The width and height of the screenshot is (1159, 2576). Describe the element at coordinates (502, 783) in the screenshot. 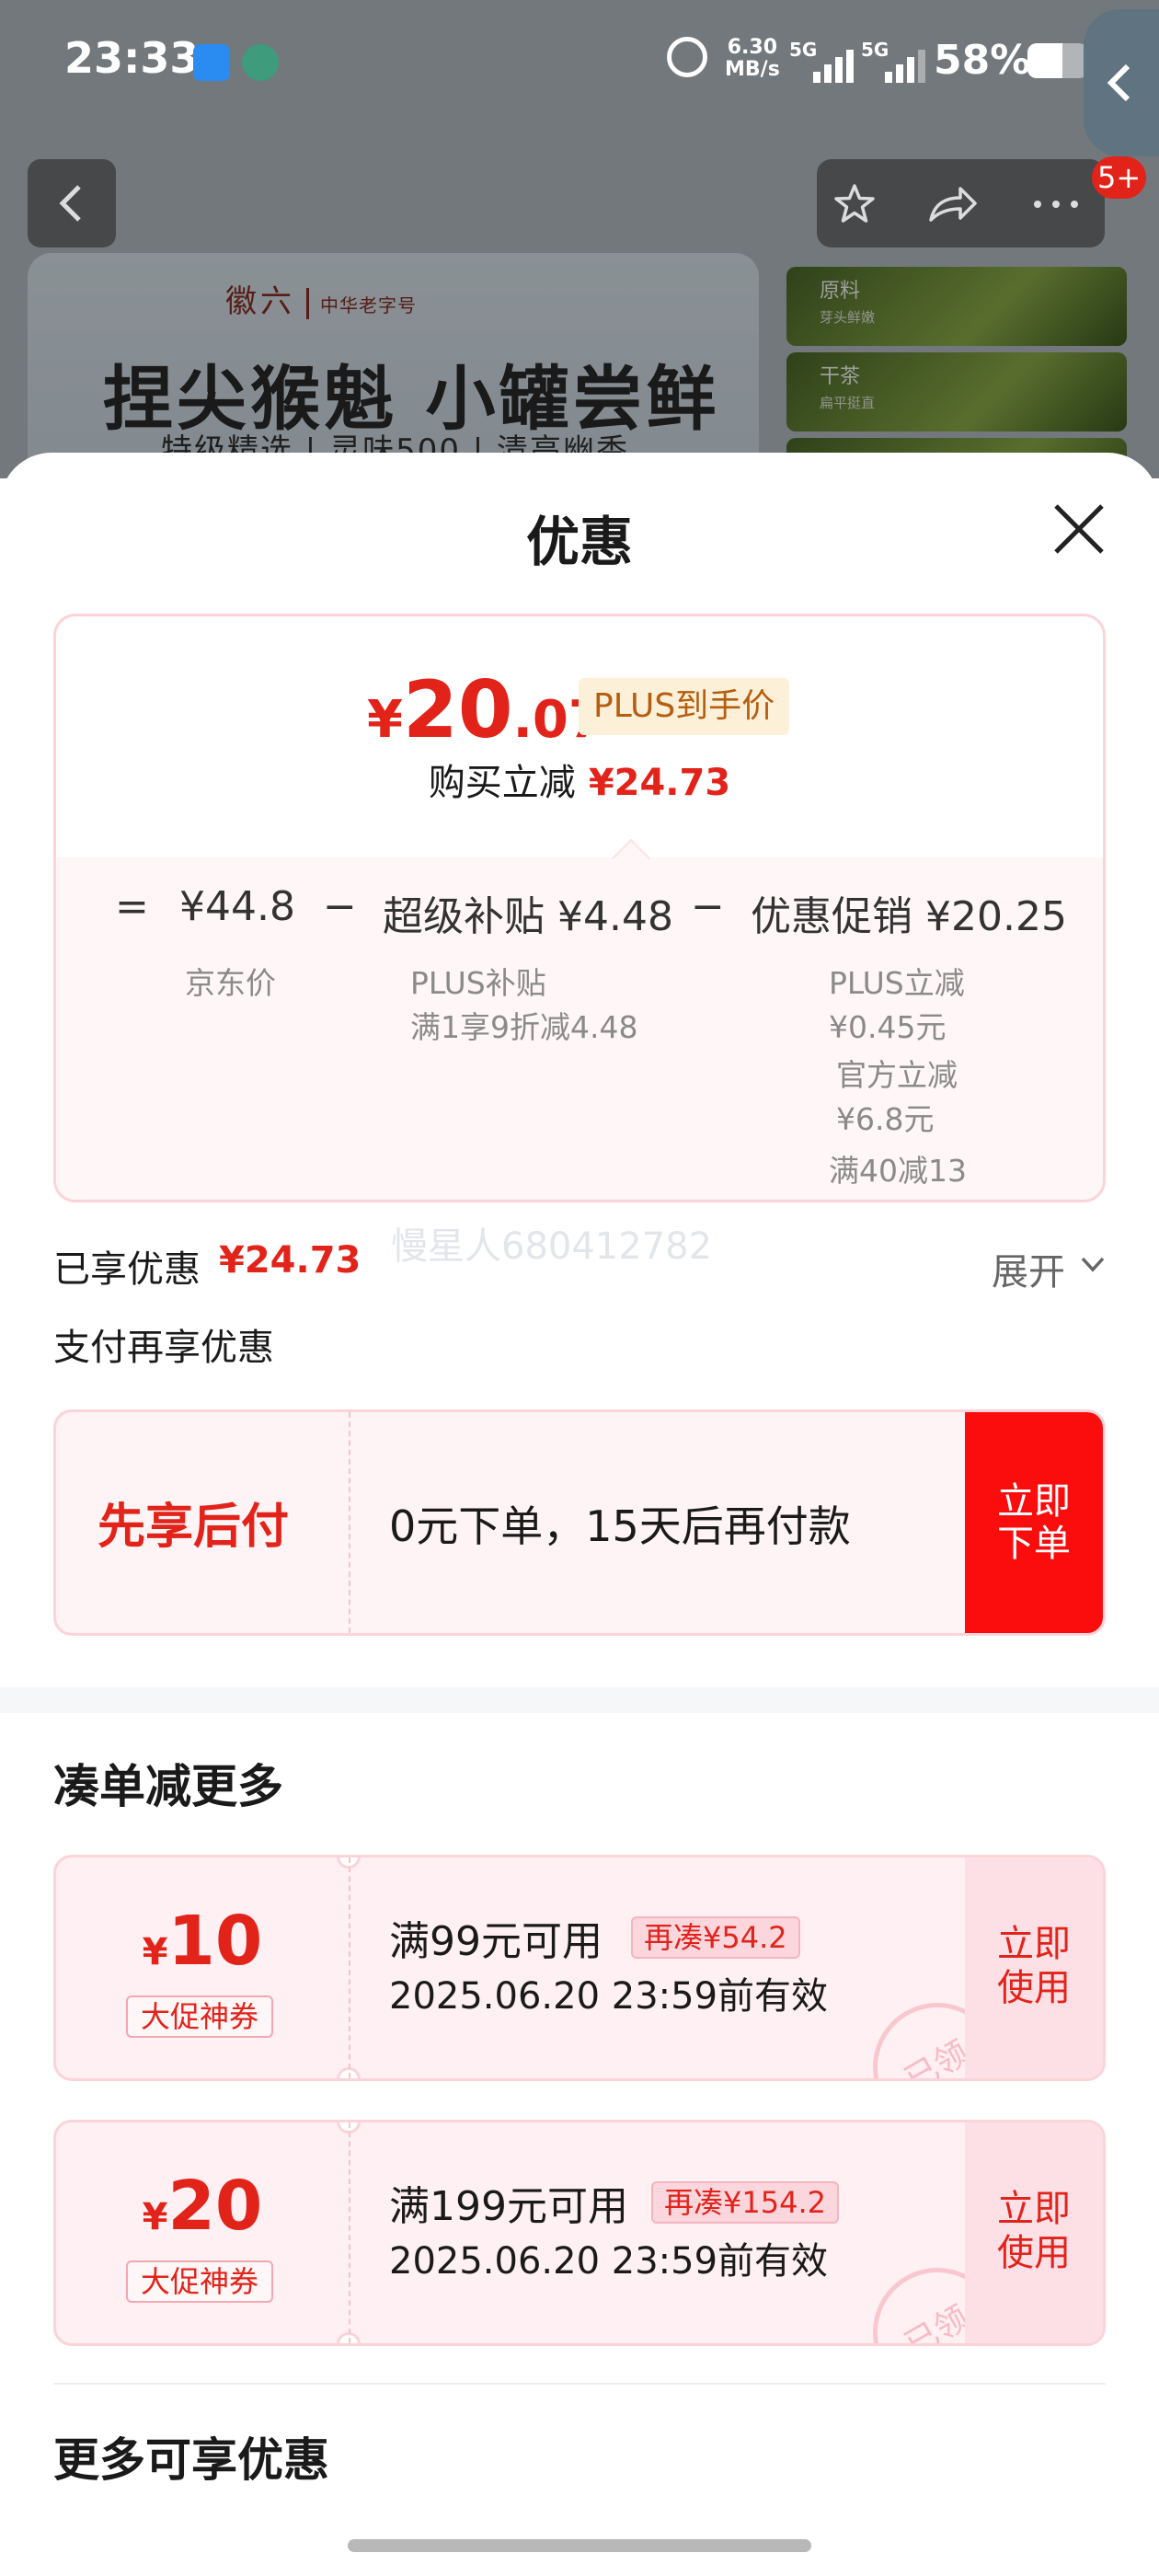

I see `buy-cut-label: 购买立减` at that location.